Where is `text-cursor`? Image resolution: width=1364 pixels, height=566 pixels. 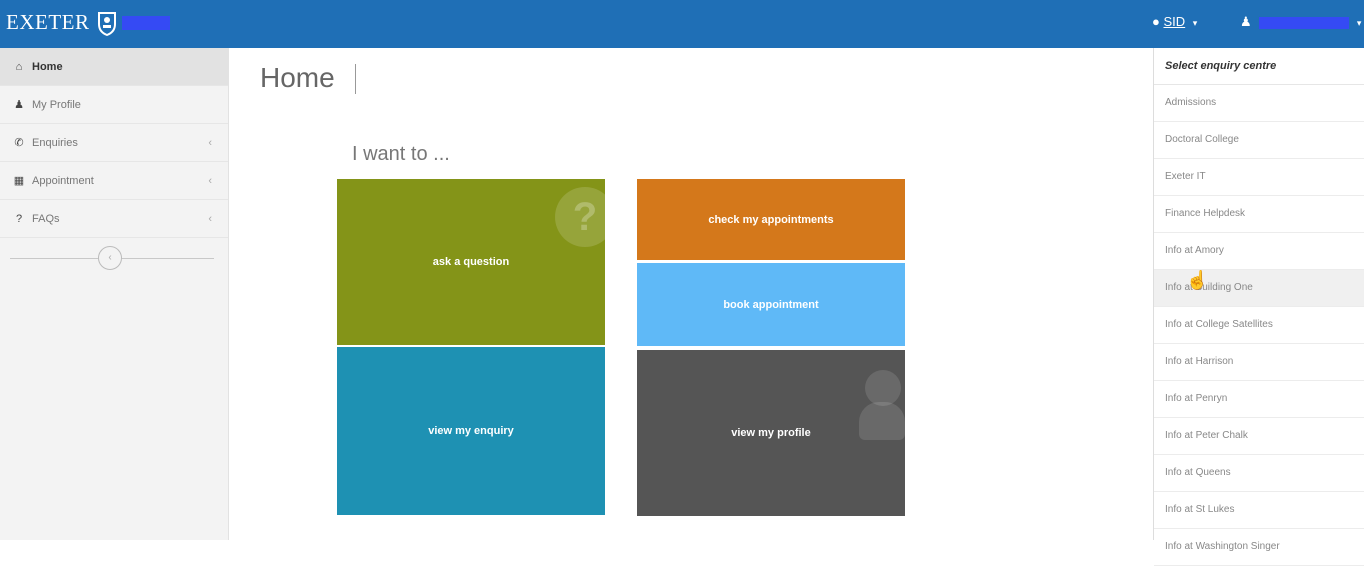 text-cursor is located at coordinates (355, 79).